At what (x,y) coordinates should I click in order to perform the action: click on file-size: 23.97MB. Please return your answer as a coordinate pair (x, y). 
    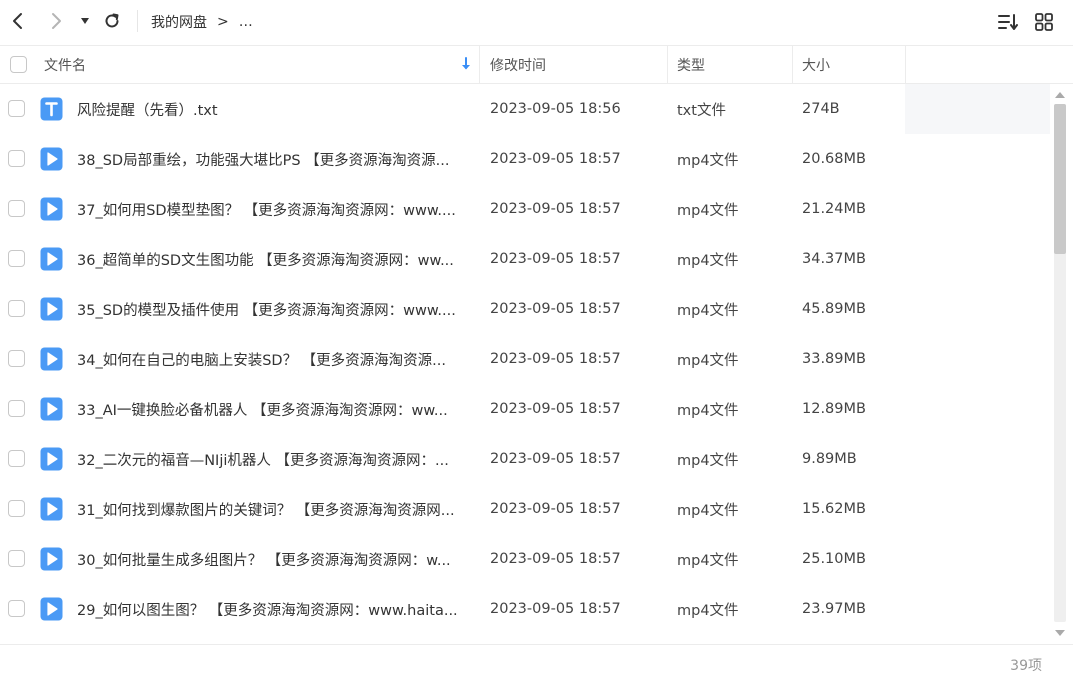
    Looking at the image, I should click on (834, 609).